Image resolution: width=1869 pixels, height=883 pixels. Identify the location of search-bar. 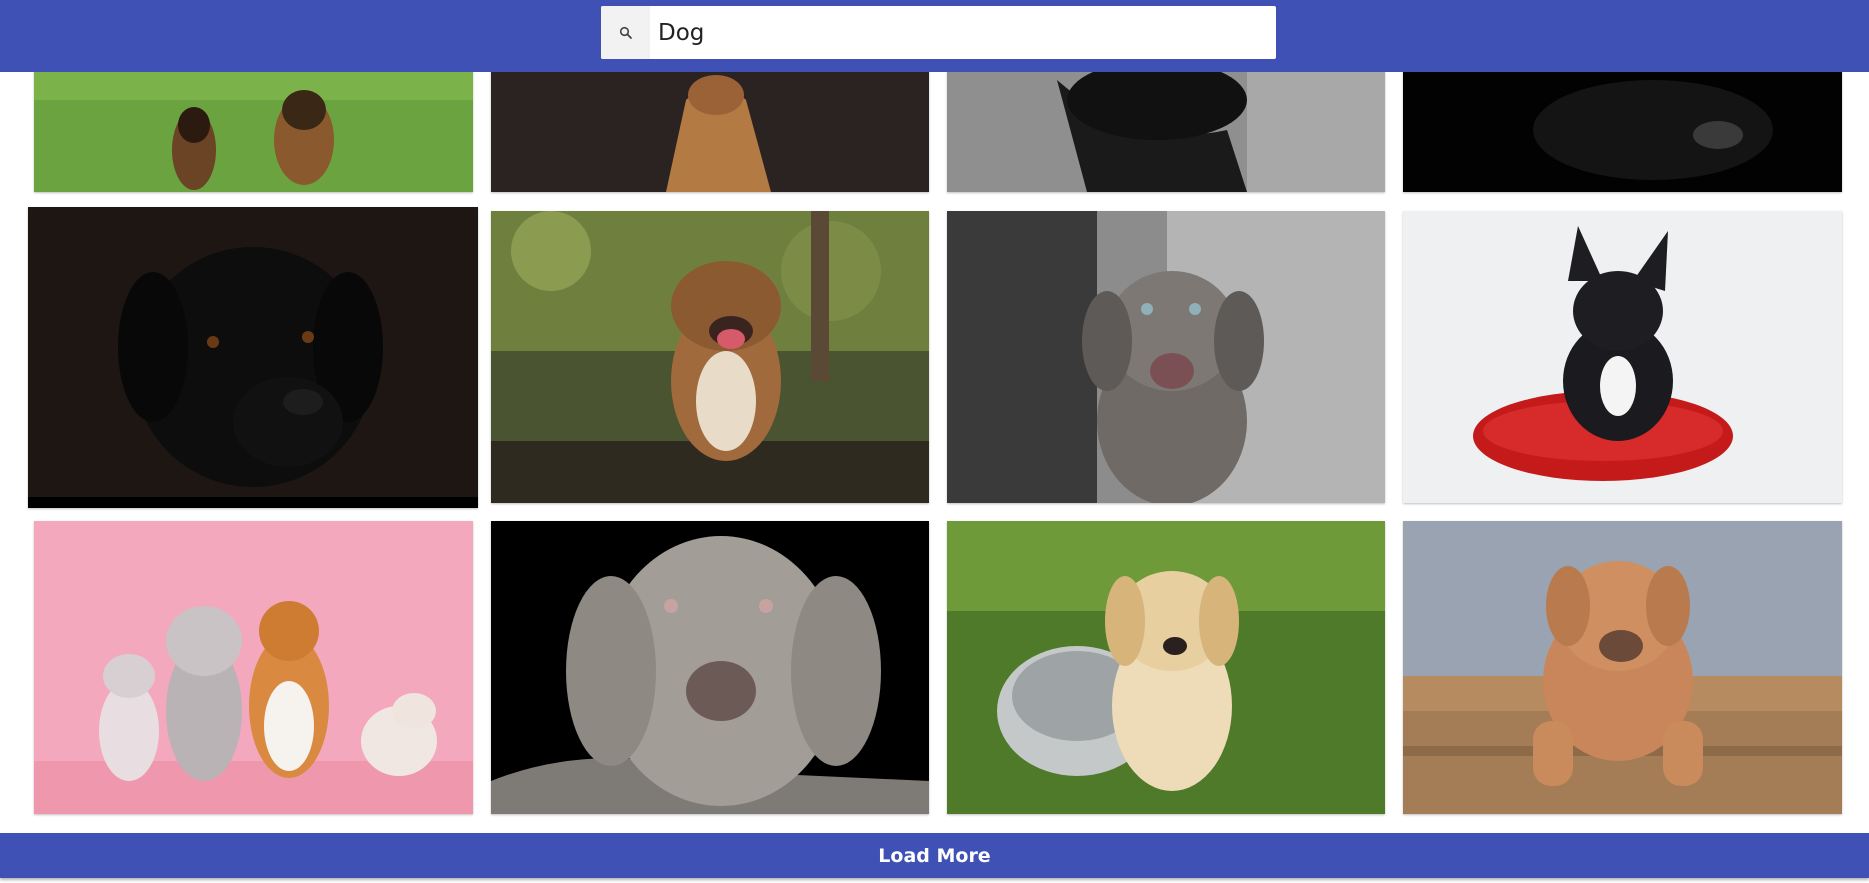
(938, 32).